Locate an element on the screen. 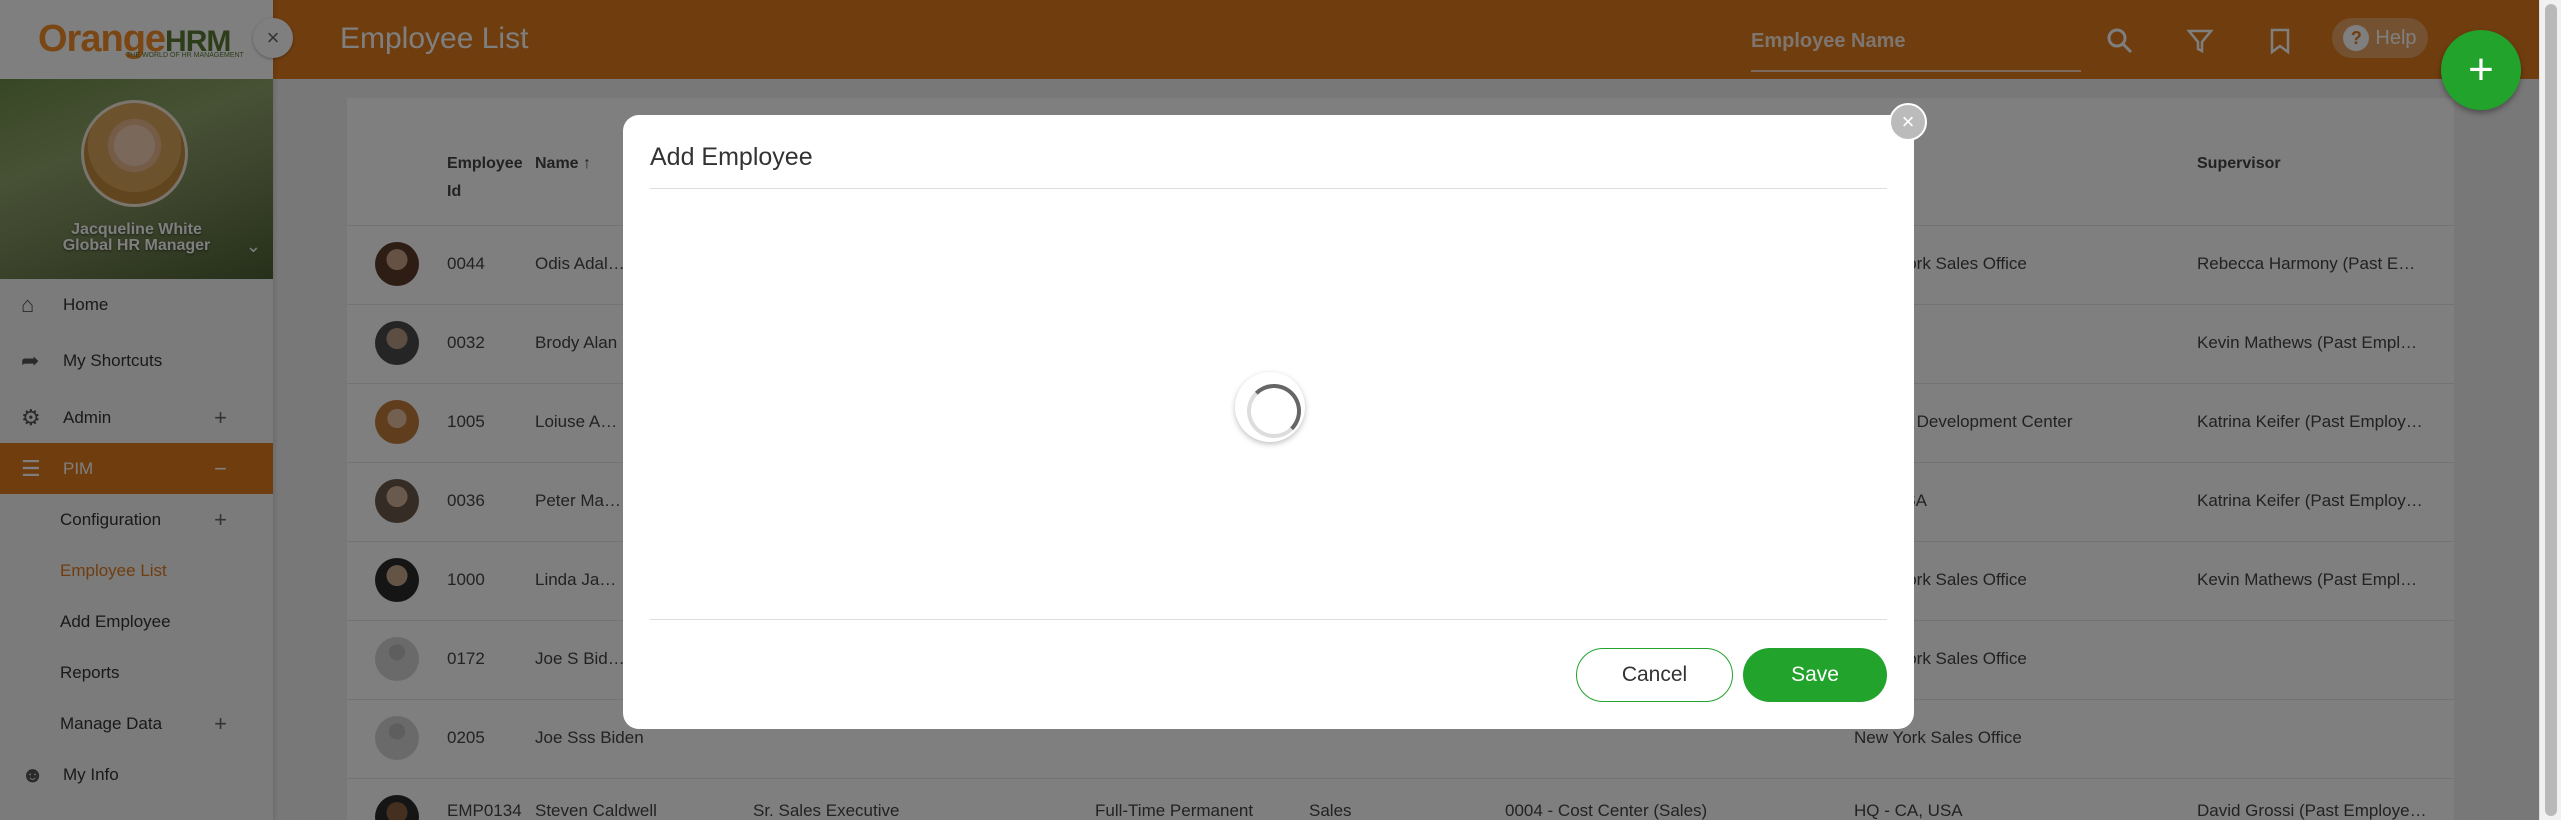 The height and width of the screenshot is (820, 2561). close-icon: × is located at coordinates (1908, 121).